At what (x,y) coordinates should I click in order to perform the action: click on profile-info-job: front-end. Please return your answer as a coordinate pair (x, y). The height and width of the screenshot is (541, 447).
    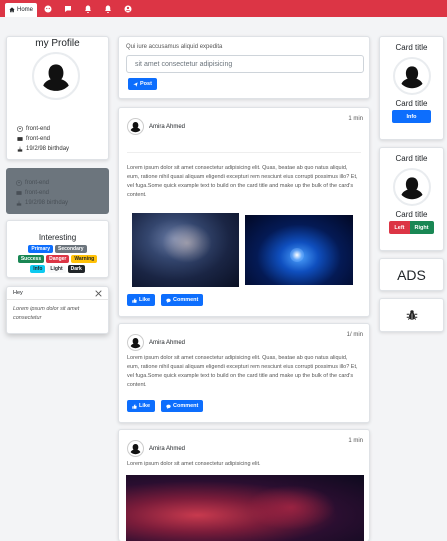
    Looking at the image, I should click on (43, 129).